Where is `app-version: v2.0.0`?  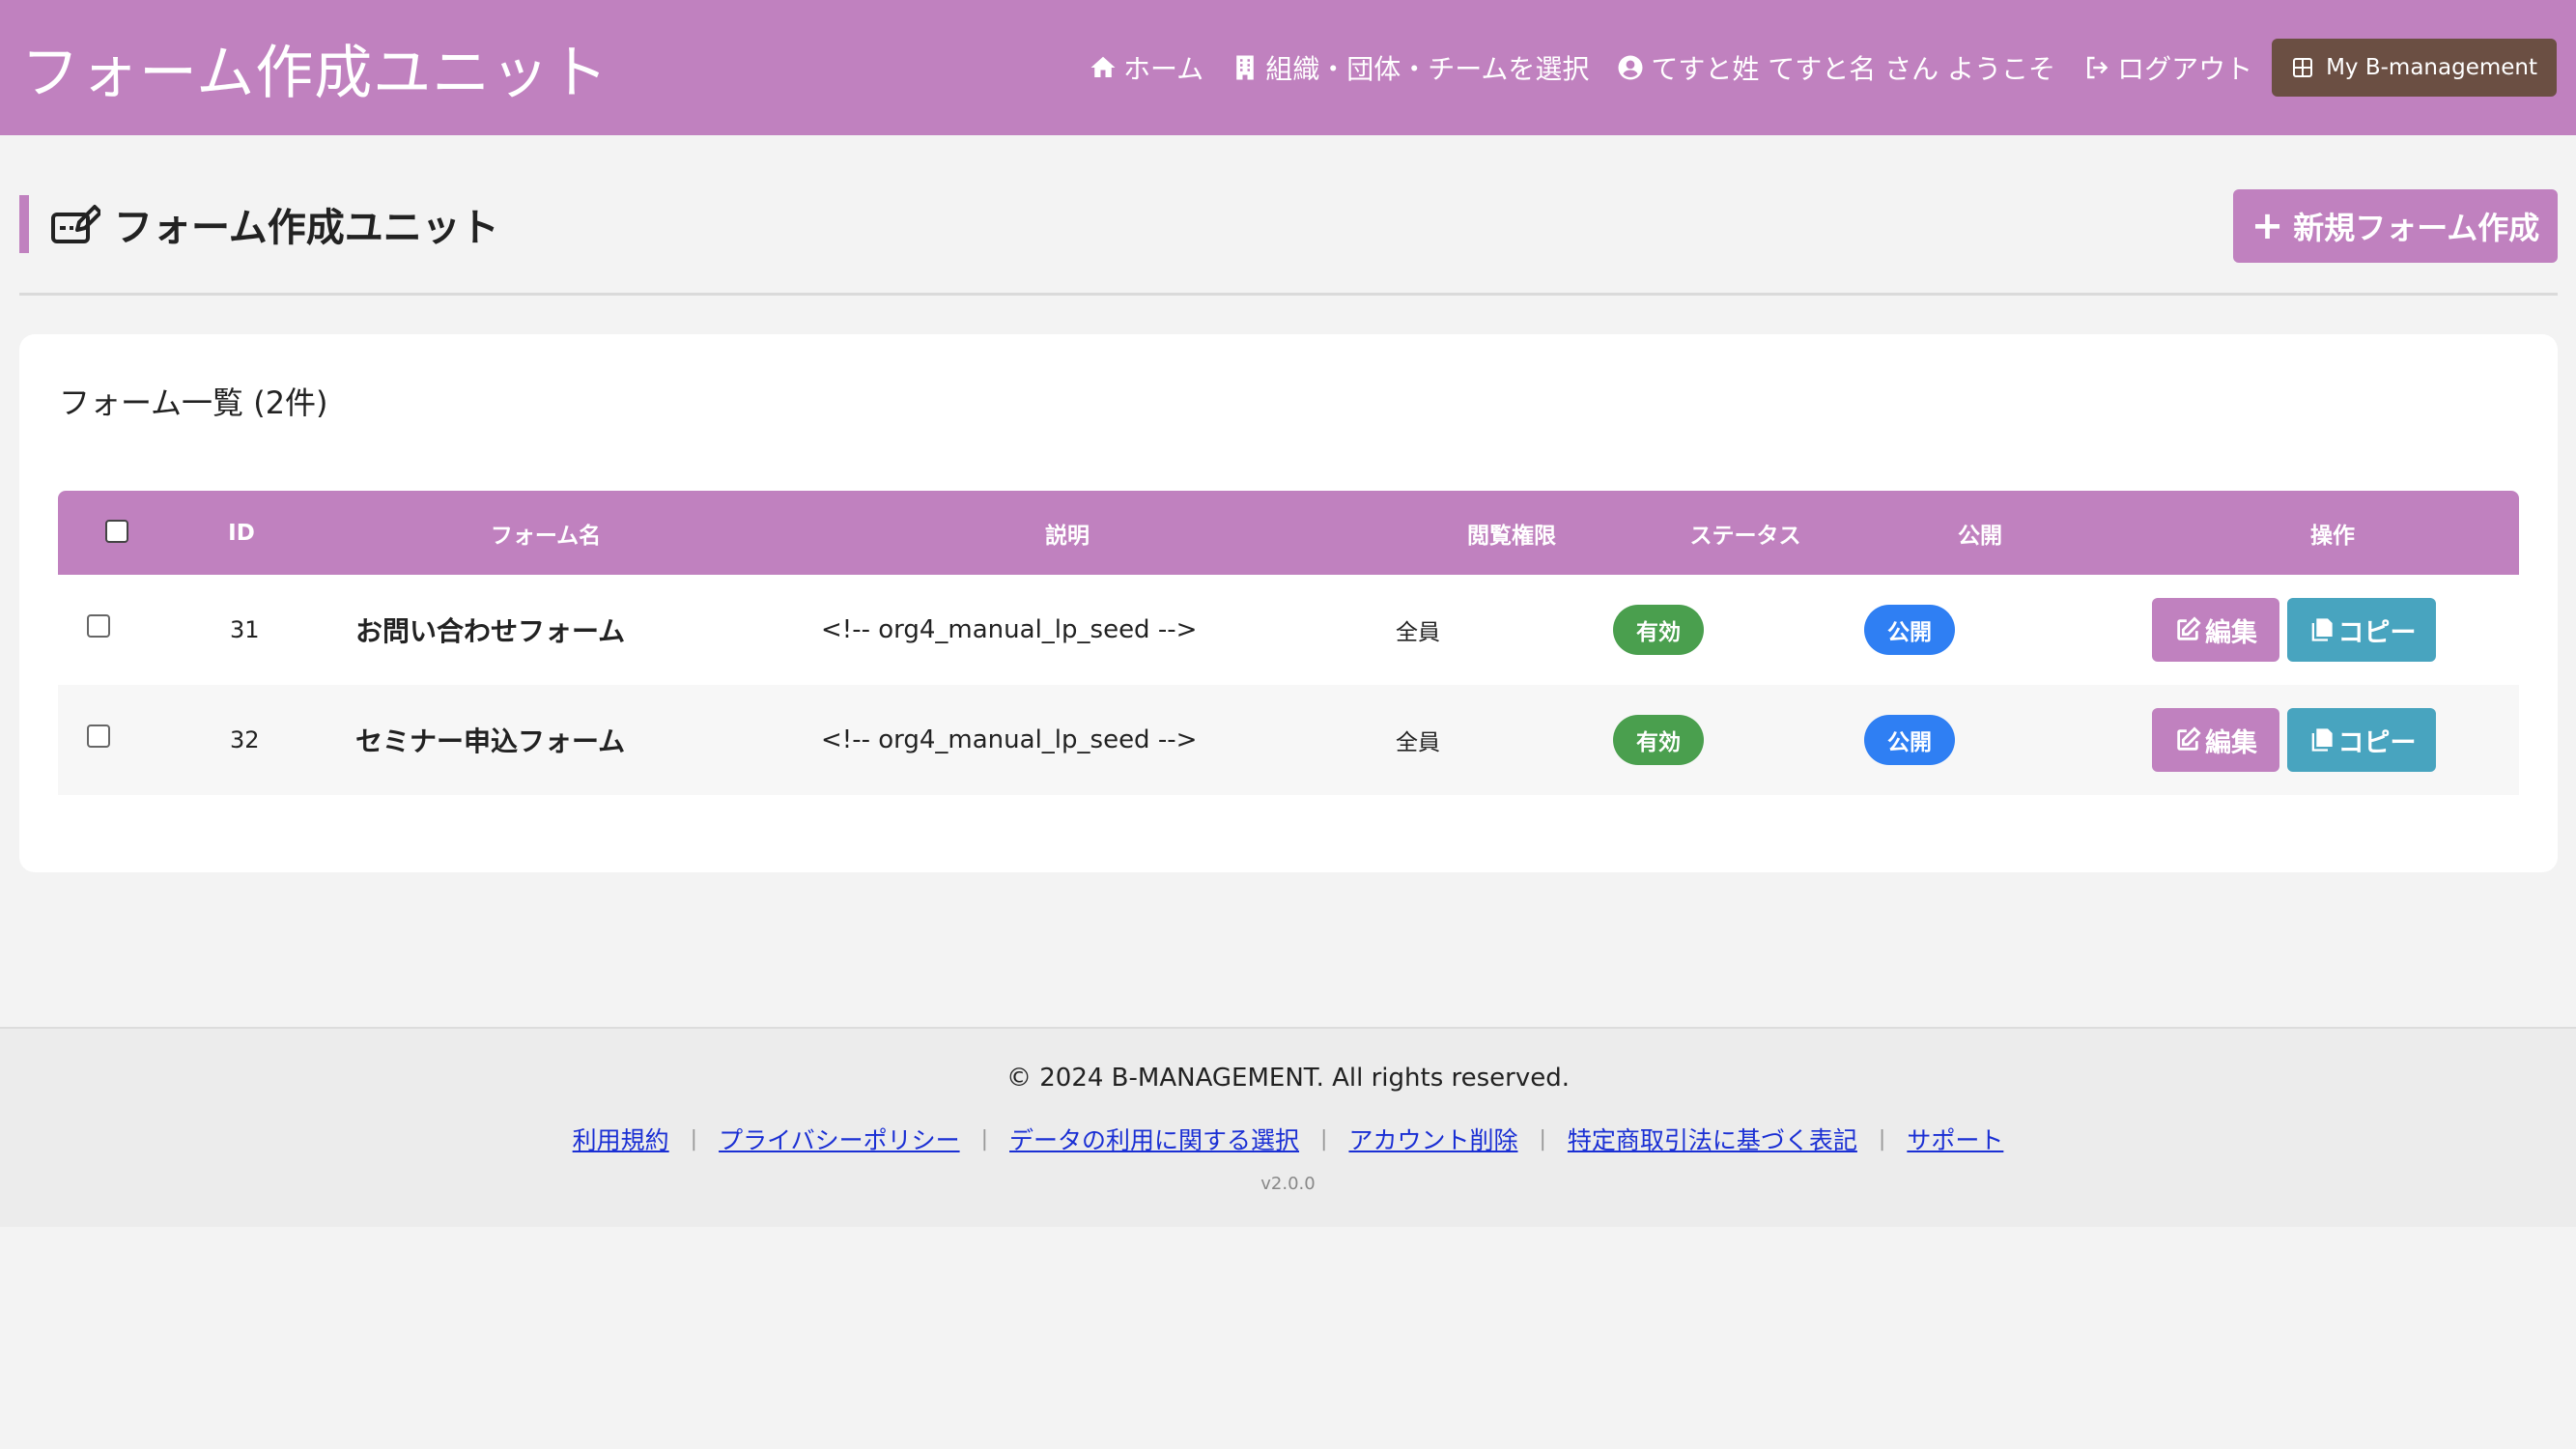 app-version: v2.0.0 is located at coordinates (1288, 1184).